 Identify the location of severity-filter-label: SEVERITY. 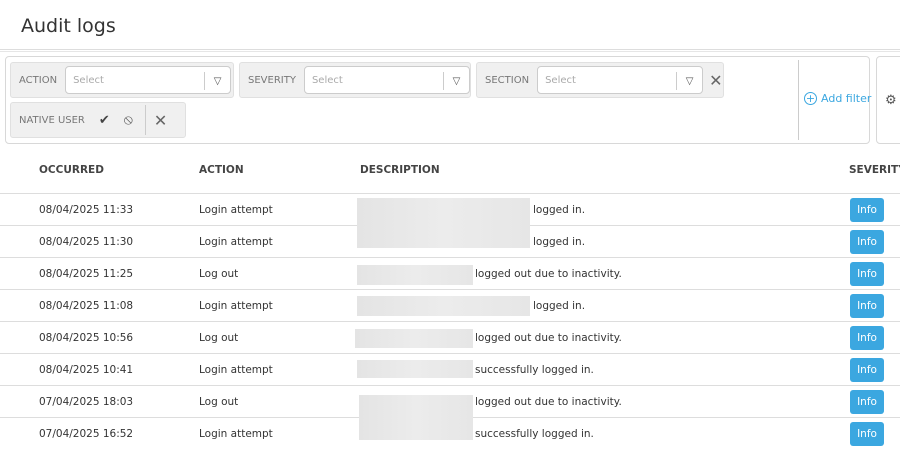
(272, 80).